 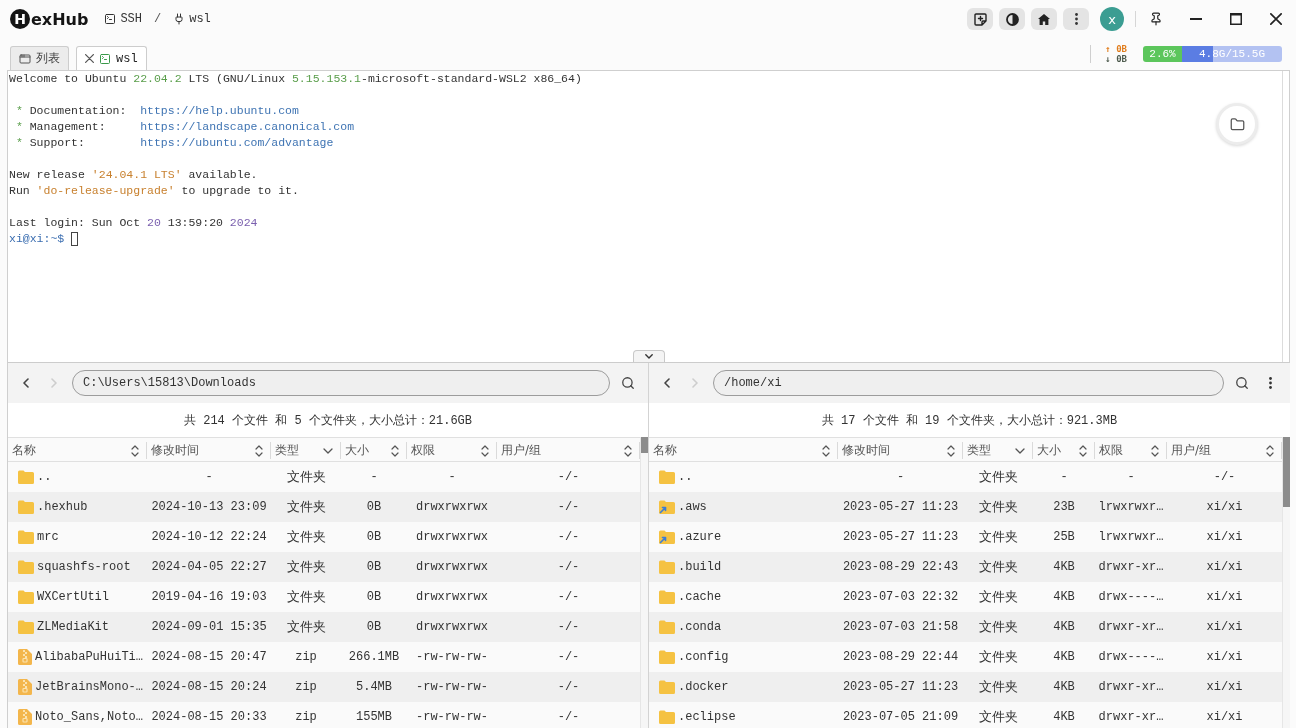 I want to click on table-cell-text: -rw-rw-rw-, so click(x=452, y=717).